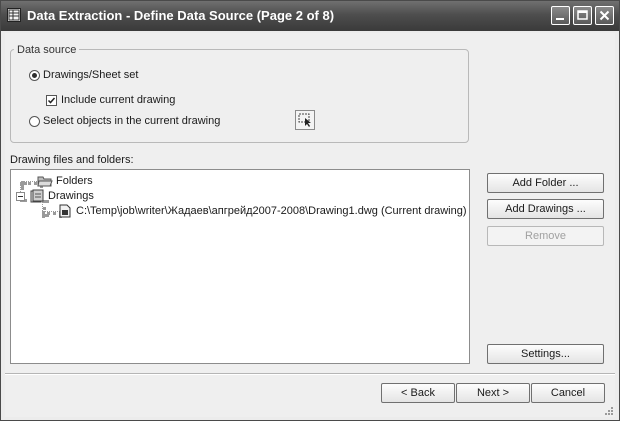 The image size is (620, 421). Describe the element at coordinates (604, 15) in the screenshot. I see `close-icon` at that location.